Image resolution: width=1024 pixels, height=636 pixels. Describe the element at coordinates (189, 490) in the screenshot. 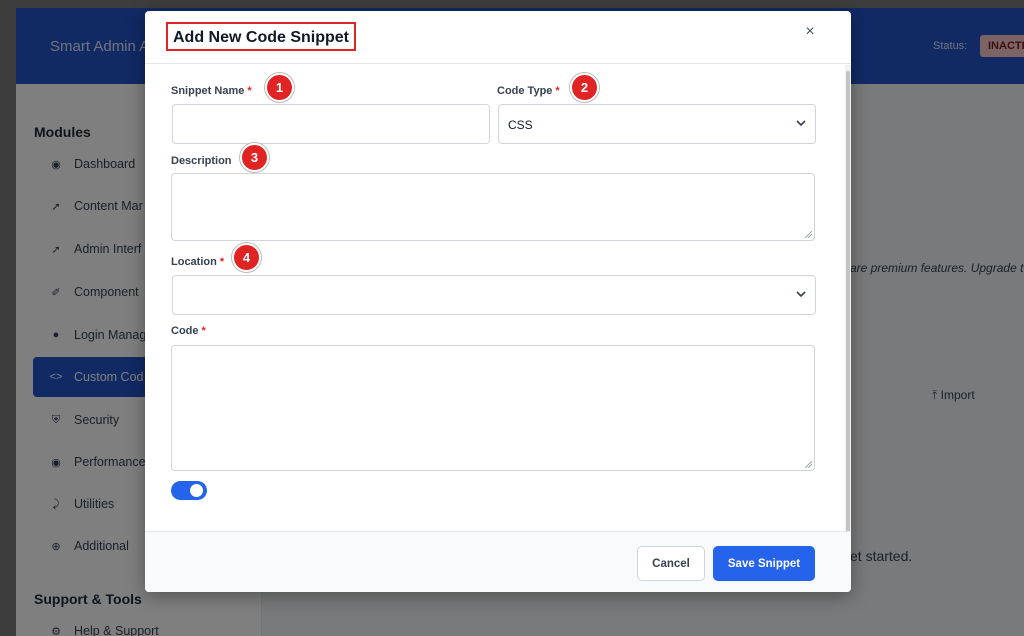

I see `active-toggle` at that location.